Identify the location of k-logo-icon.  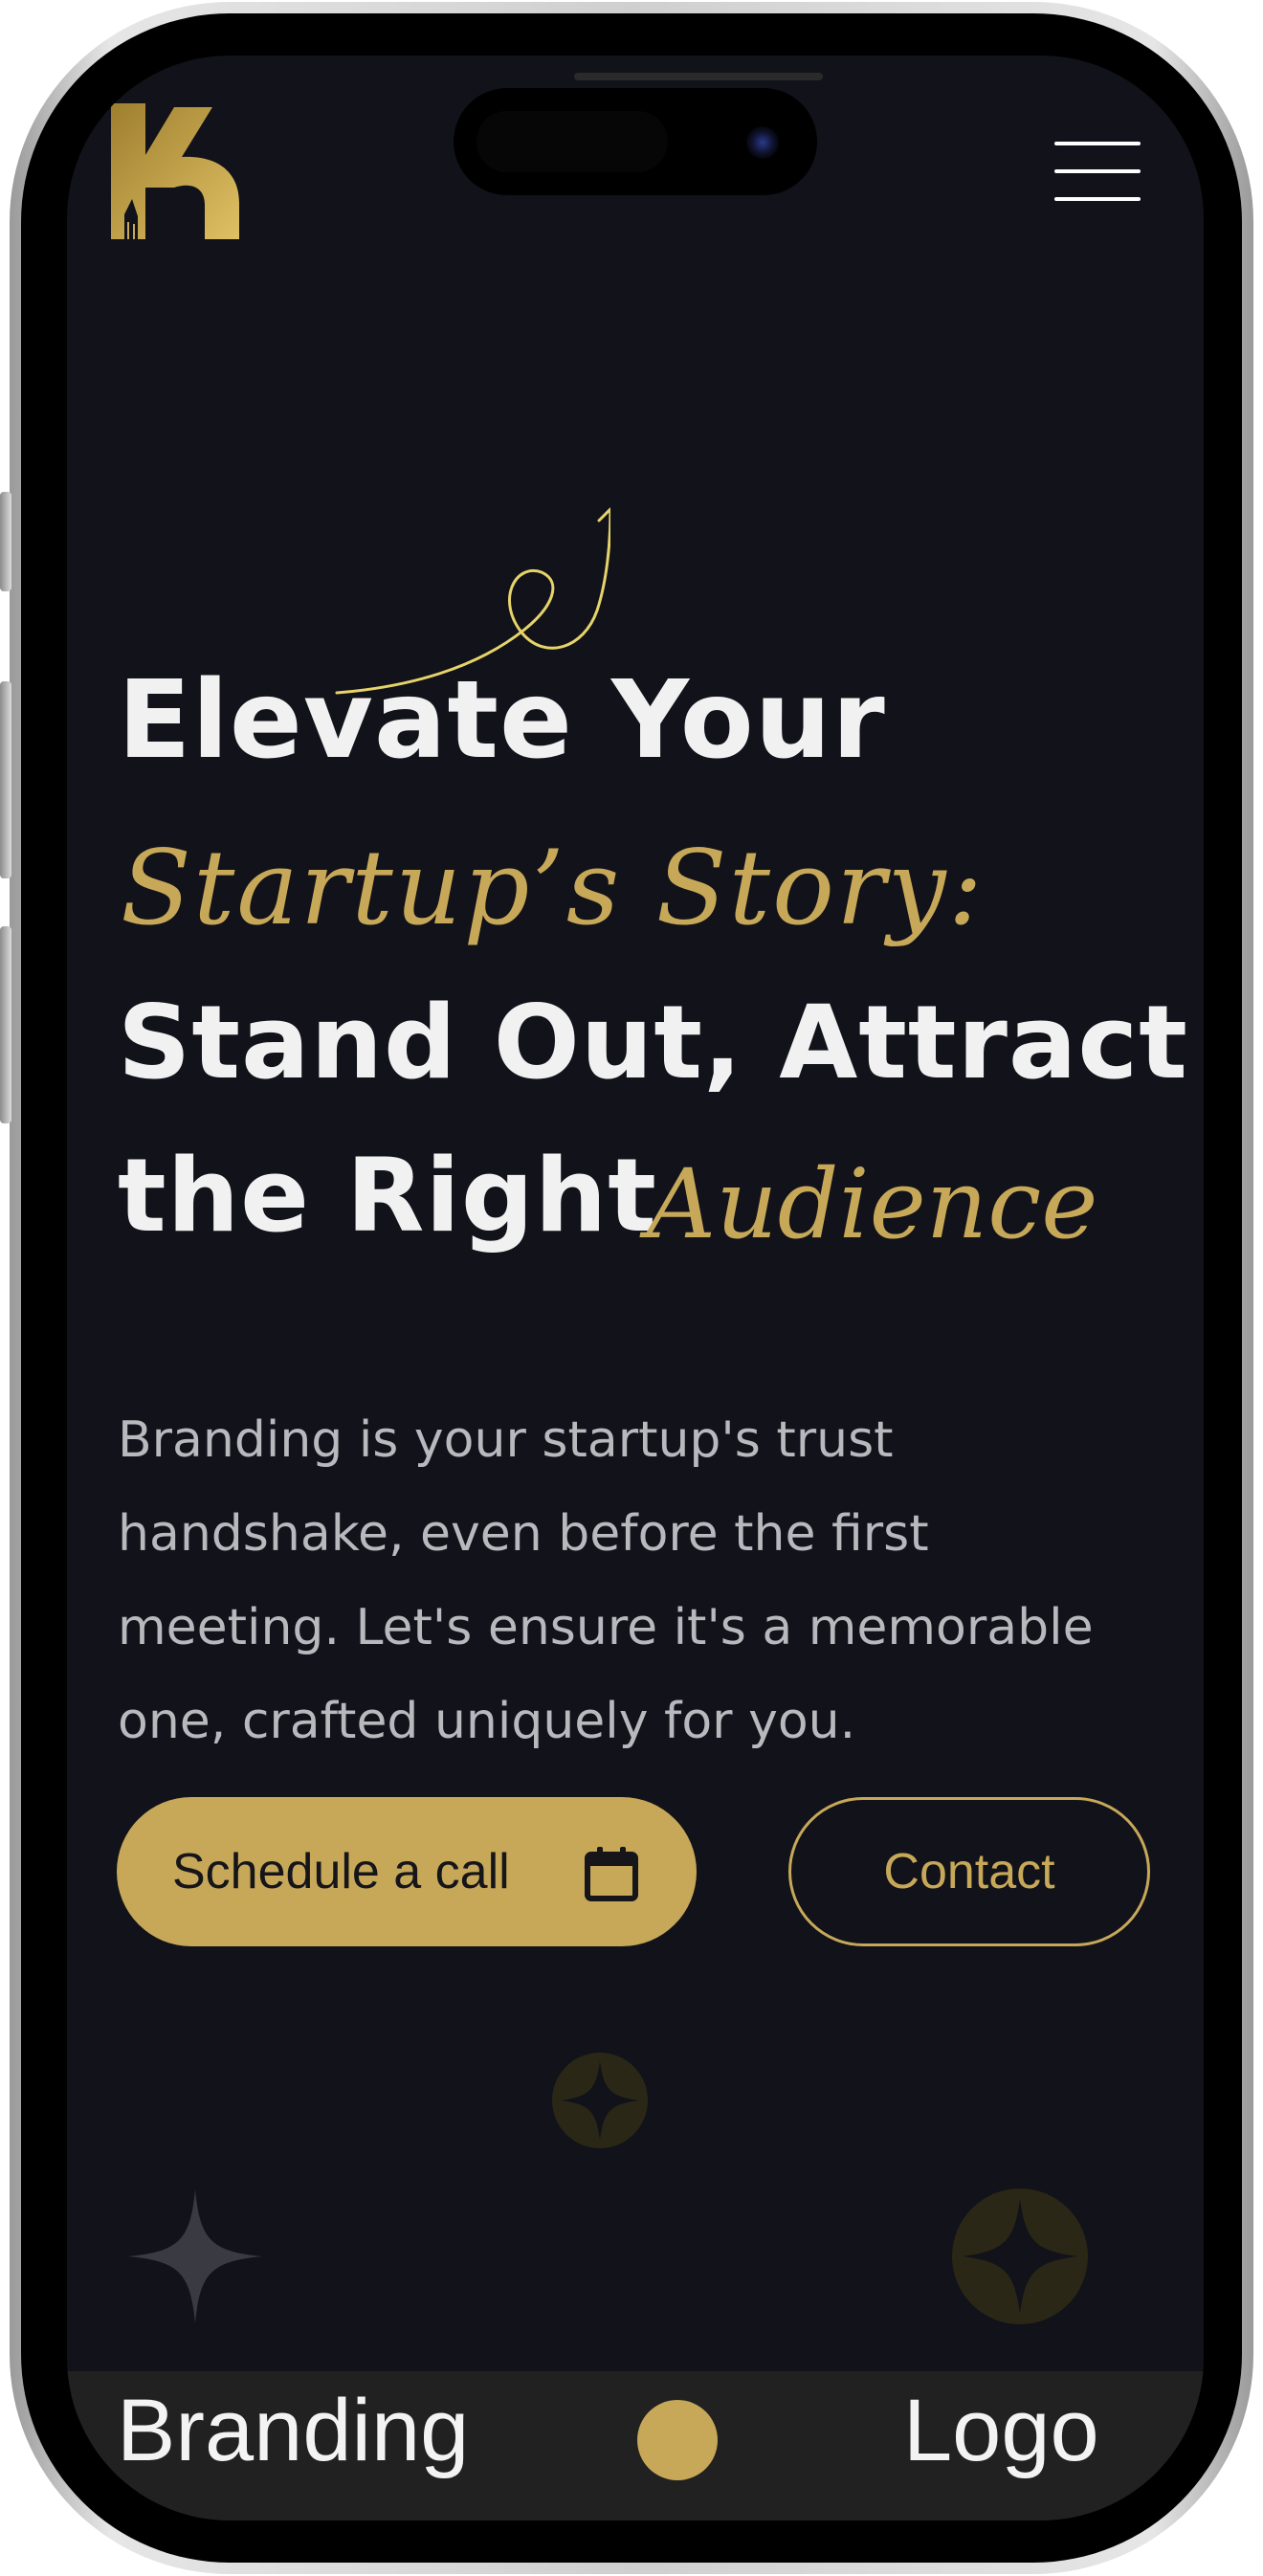
(174, 171).